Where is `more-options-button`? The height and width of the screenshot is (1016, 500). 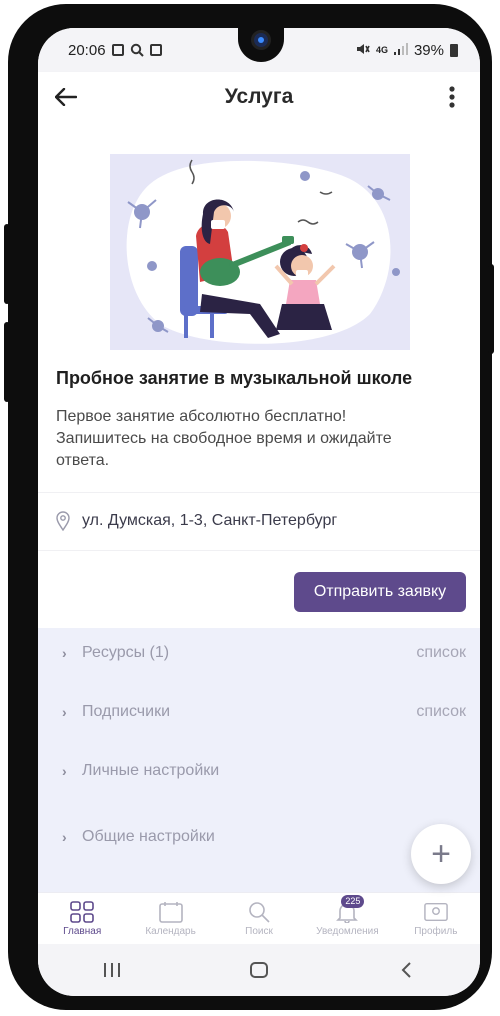
more-options-button is located at coordinates (452, 97).